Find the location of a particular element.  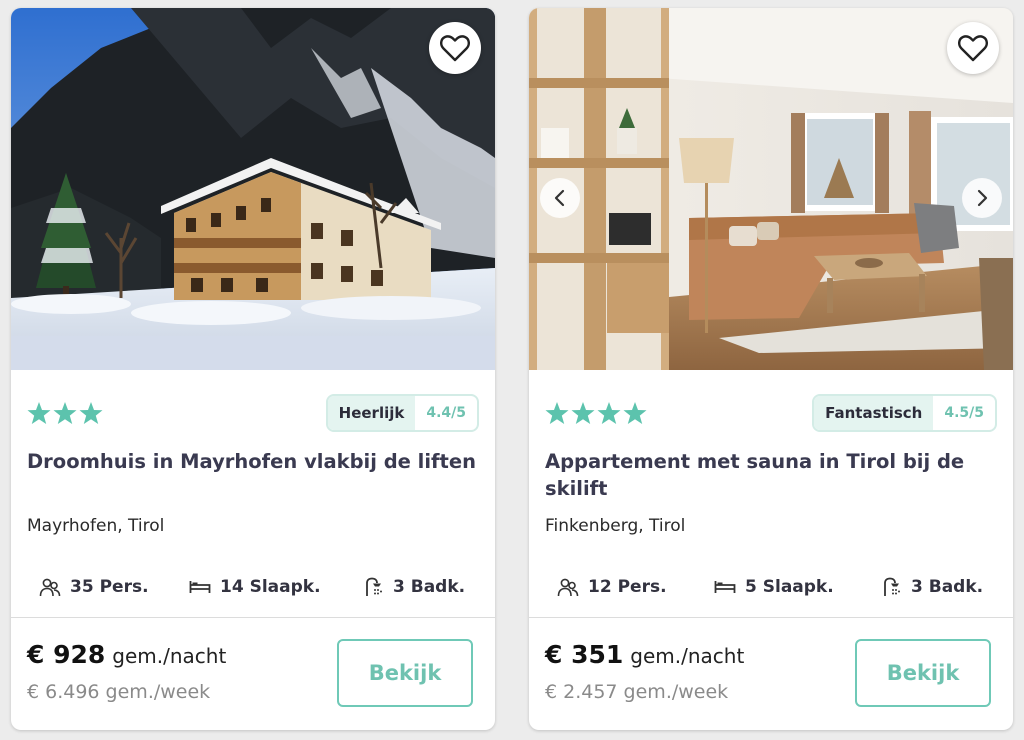

listing-location: Mayrhofen, Tirol is located at coordinates (96, 526).